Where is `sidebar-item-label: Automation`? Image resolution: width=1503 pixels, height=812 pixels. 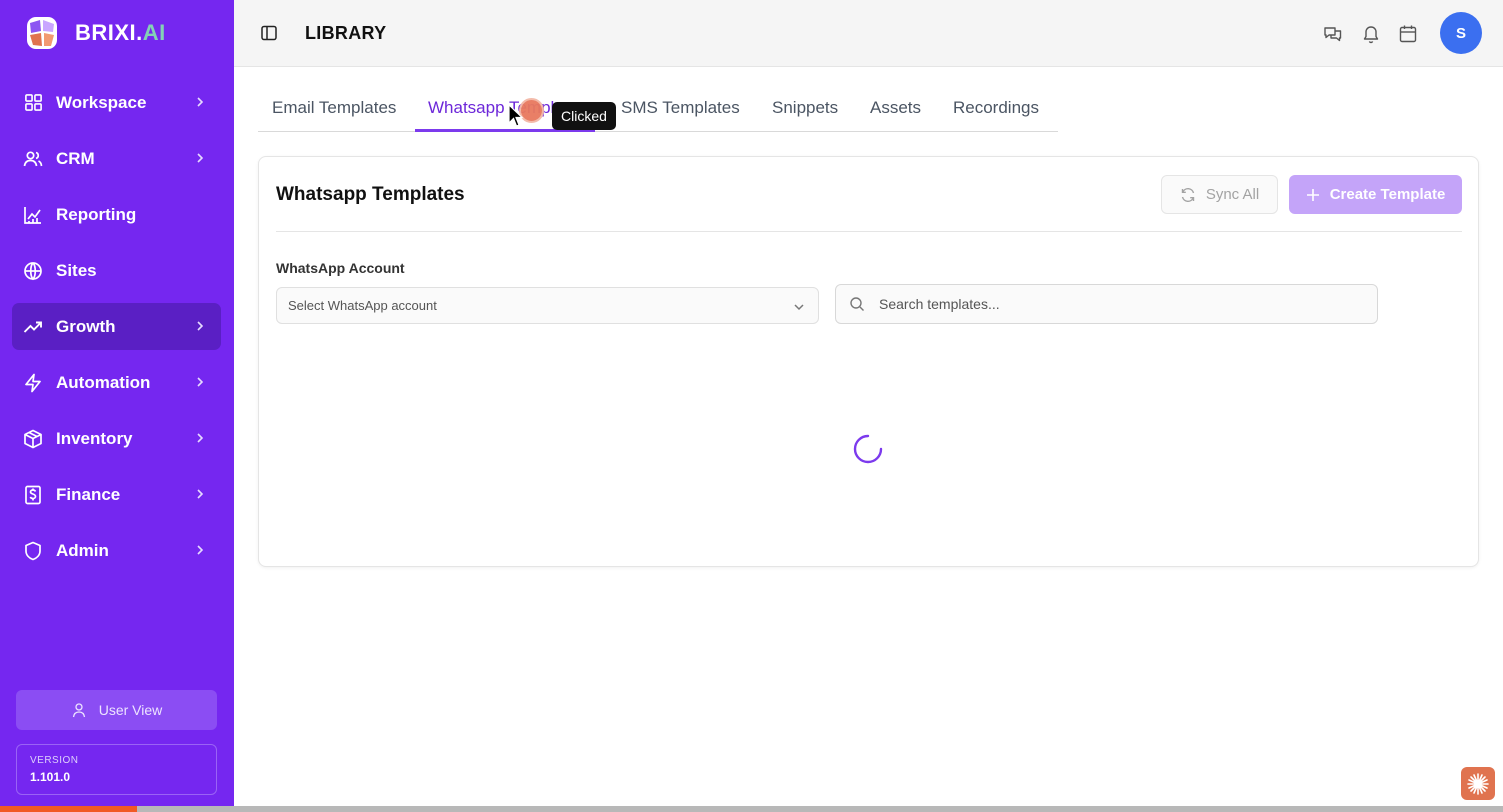
sidebar-item-label: Automation is located at coordinates (103, 382).